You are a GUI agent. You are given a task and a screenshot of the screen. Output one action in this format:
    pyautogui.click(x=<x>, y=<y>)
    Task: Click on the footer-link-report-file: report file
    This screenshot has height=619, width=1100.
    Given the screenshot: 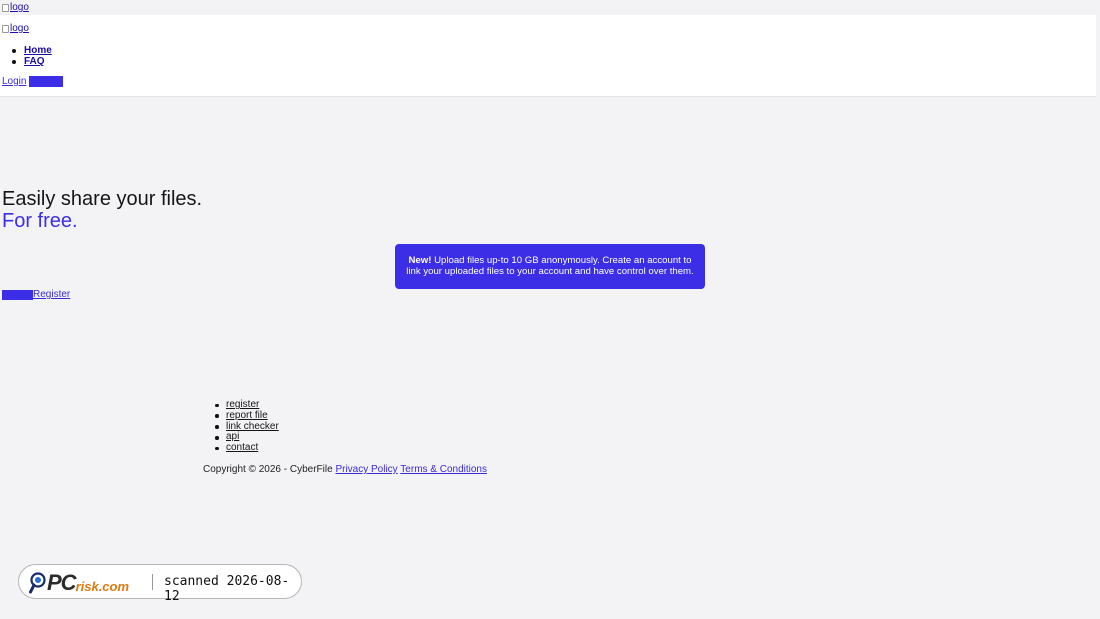 What is the action you would take?
    pyautogui.click(x=247, y=416)
    